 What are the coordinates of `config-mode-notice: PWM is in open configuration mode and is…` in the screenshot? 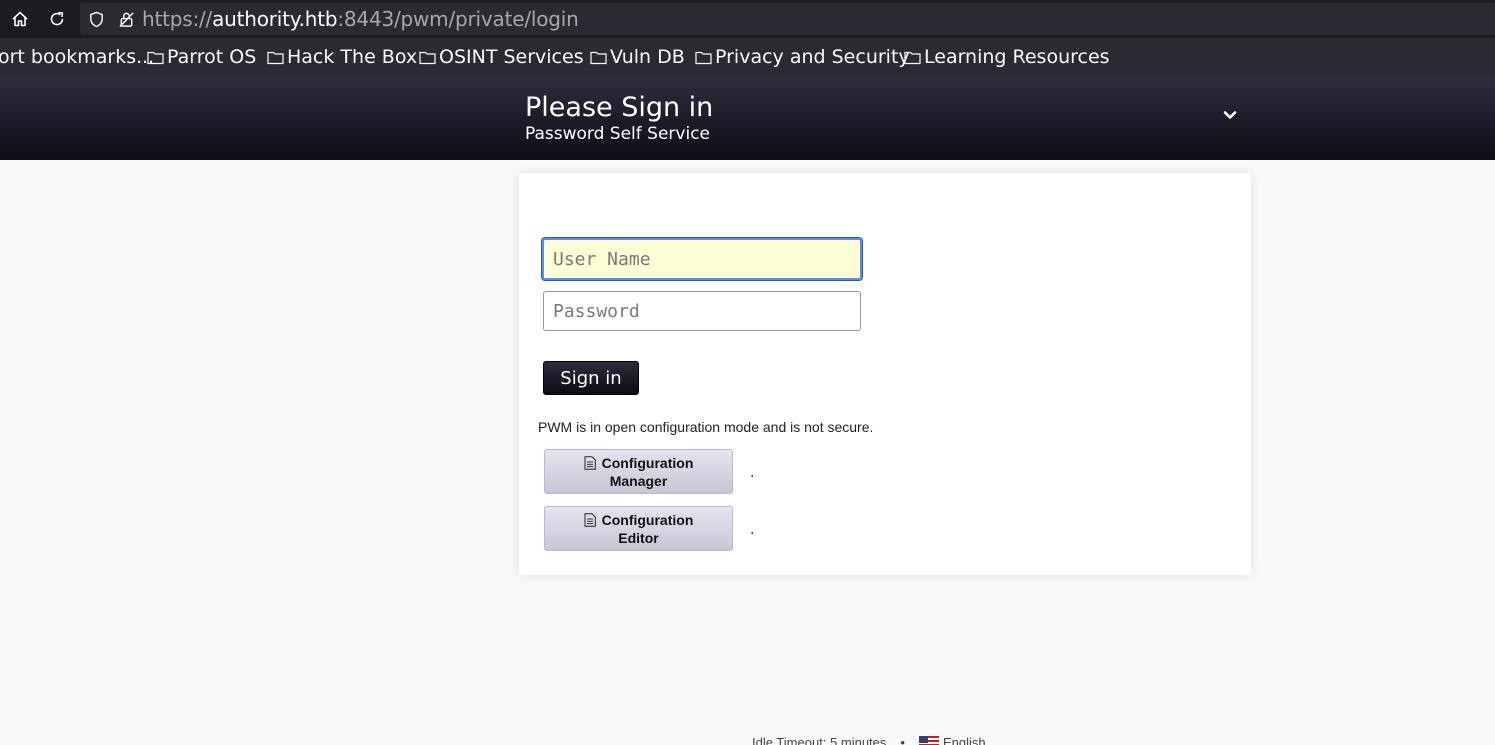 It's located at (706, 427).